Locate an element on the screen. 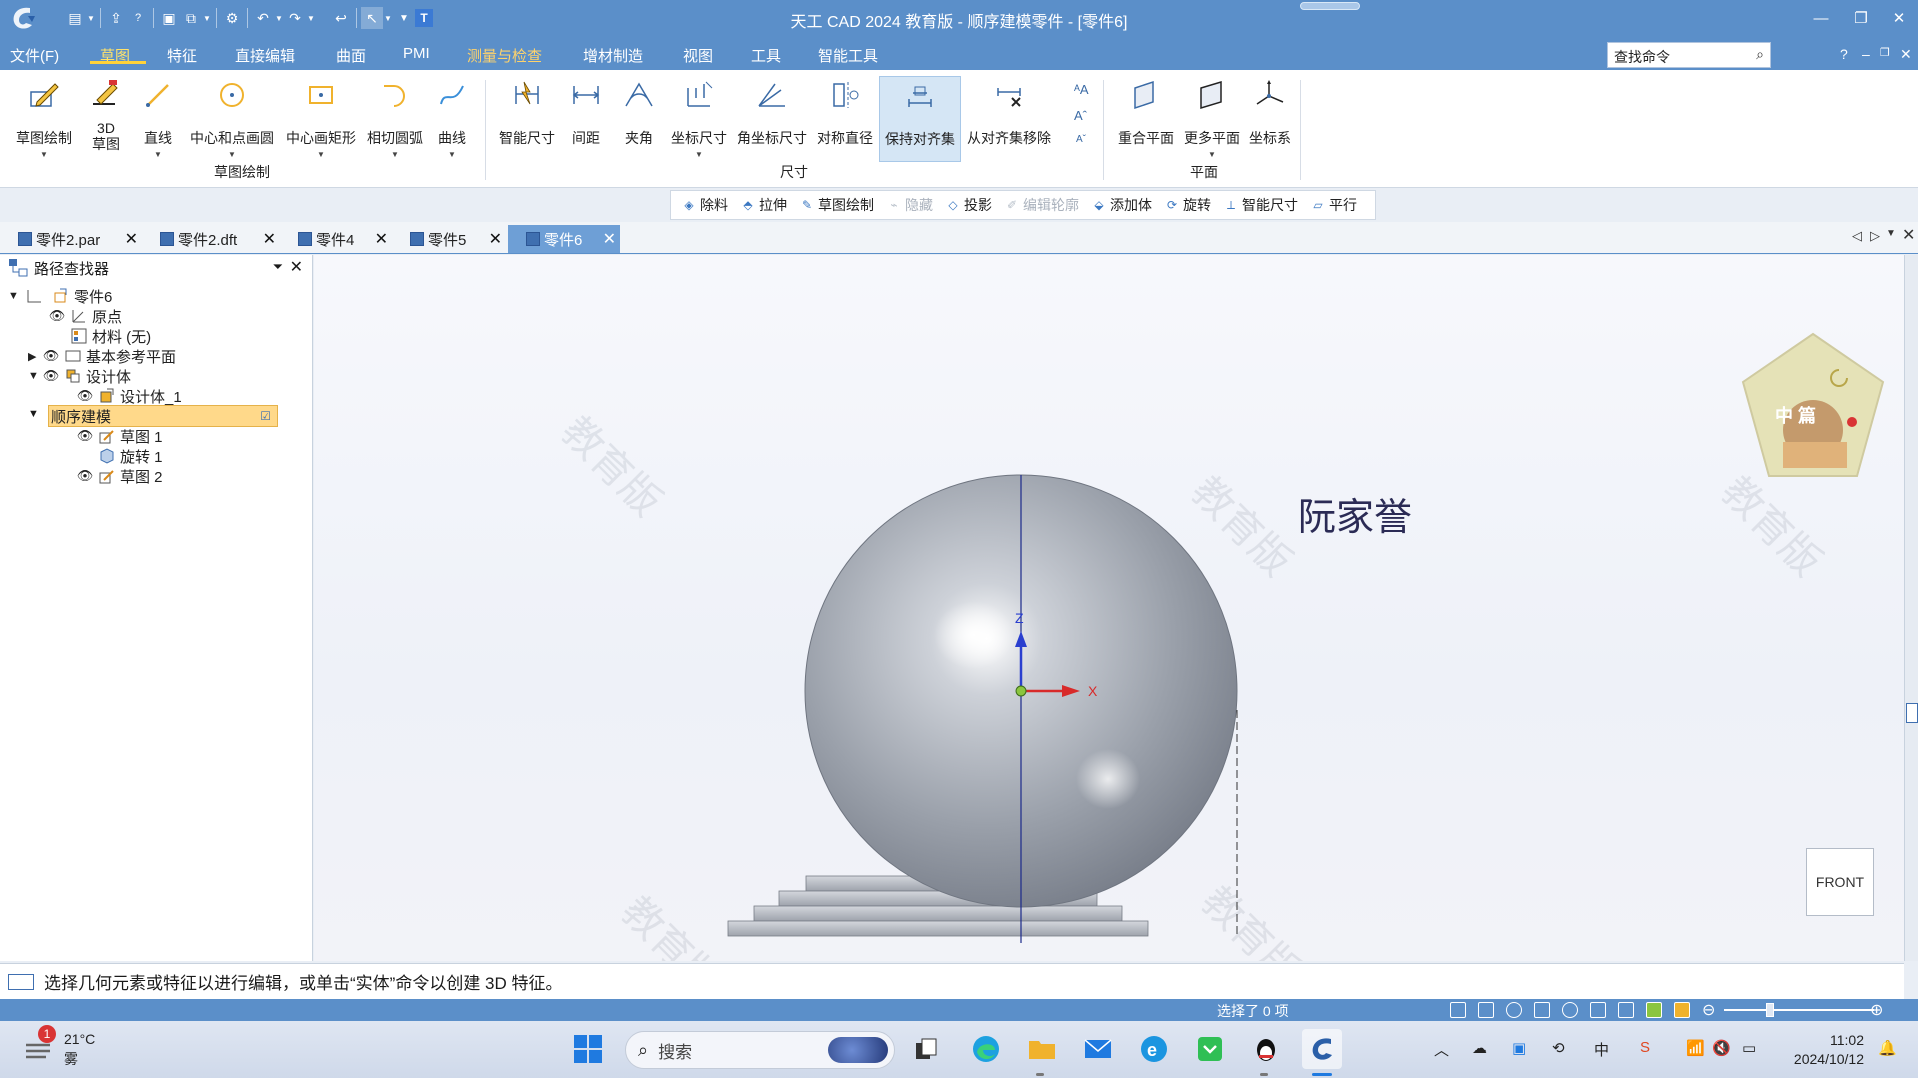 This screenshot has width=1918, height=1078. tangent-arc-button: 相切圆弧 ▼ is located at coordinates (395, 117).